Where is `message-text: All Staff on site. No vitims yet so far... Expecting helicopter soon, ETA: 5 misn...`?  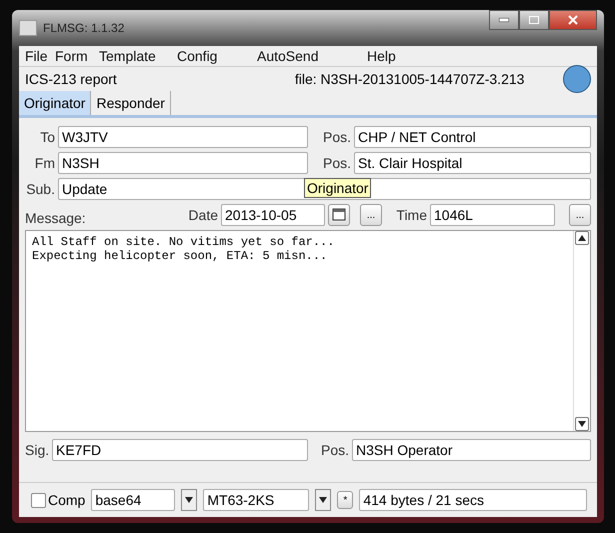 message-text: All Staff on site. No vitims yet so far... Expecting helicopter soon, ETA: 5 misn... is located at coordinates (183, 249).